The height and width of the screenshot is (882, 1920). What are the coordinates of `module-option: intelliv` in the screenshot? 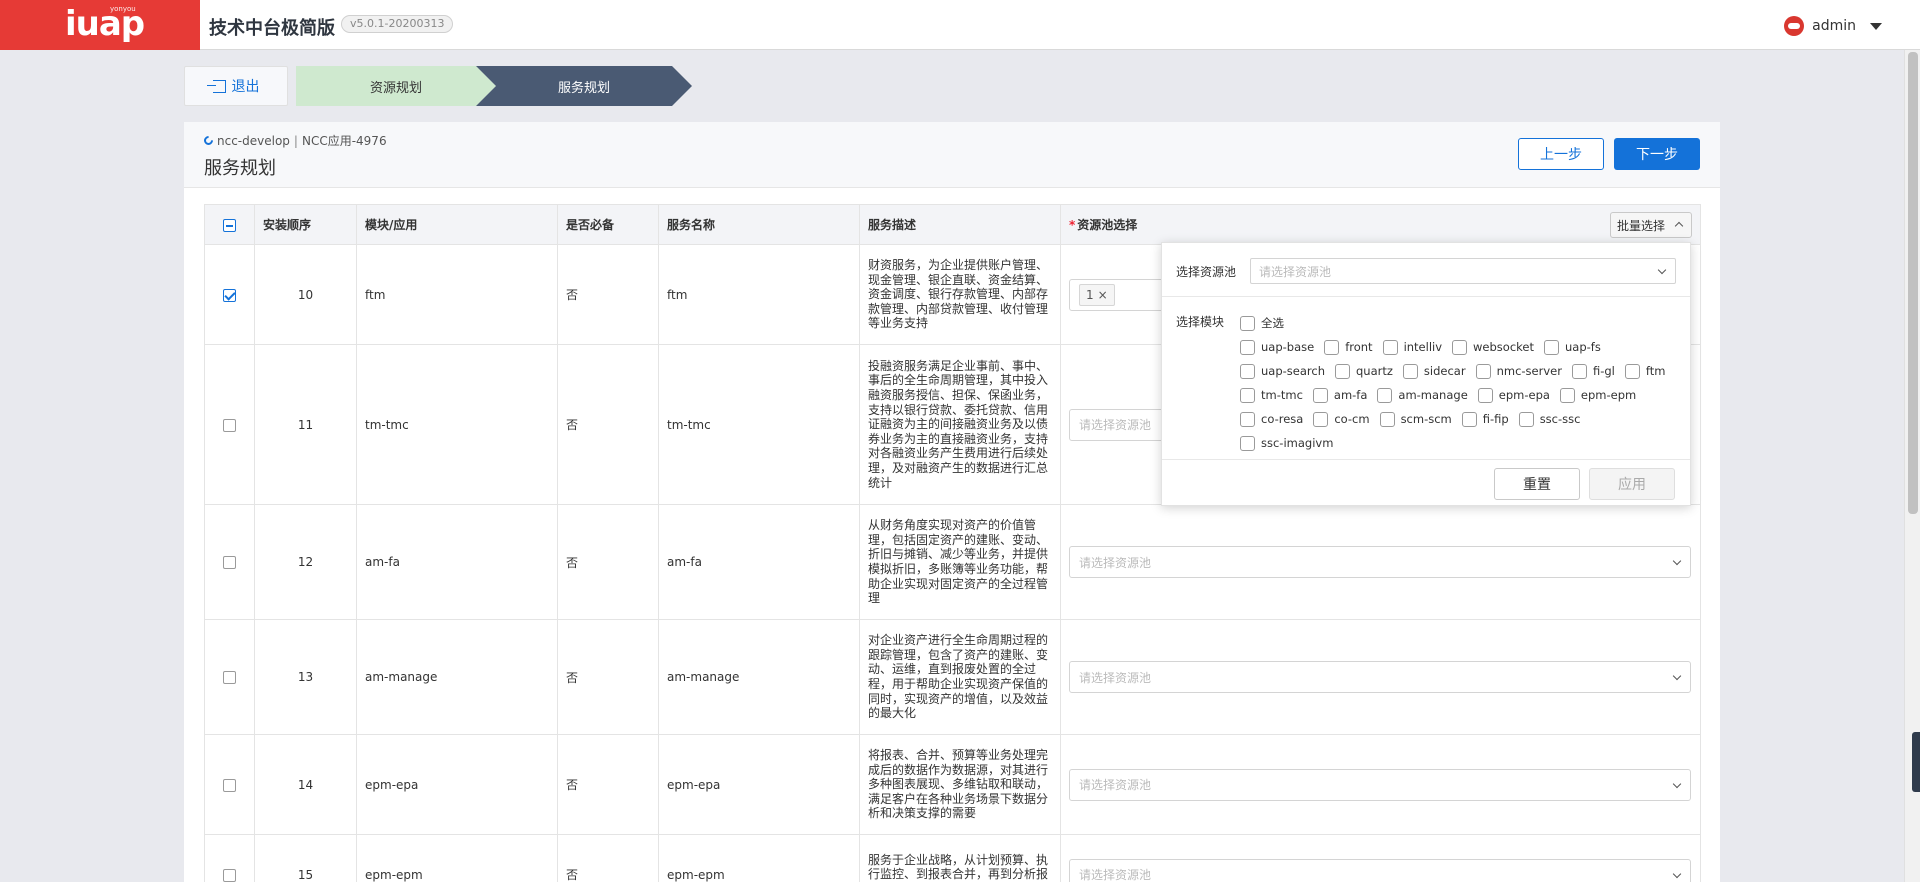 It's located at (1412, 347).